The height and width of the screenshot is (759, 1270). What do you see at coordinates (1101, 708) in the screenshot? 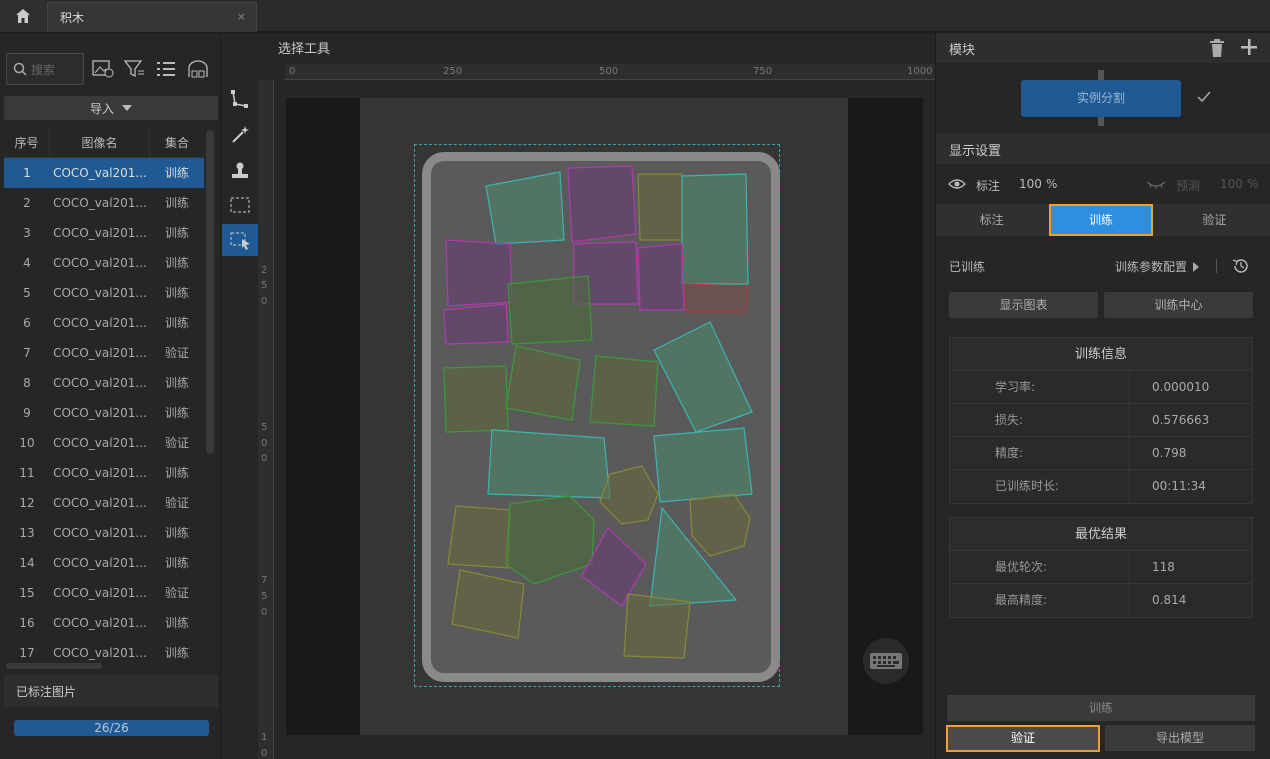
I see `train-button: 训练` at bounding box center [1101, 708].